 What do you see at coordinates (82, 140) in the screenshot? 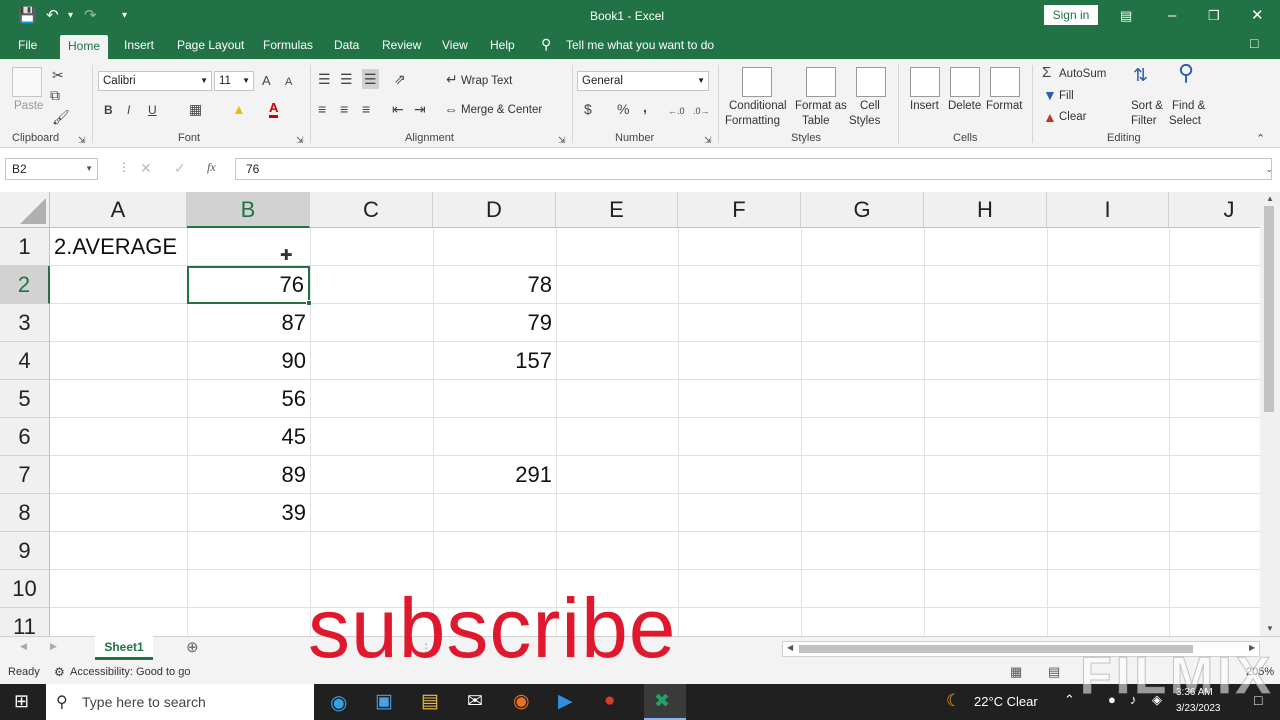
I see `clipboard-launcher-icon: ⇲` at bounding box center [82, 140].